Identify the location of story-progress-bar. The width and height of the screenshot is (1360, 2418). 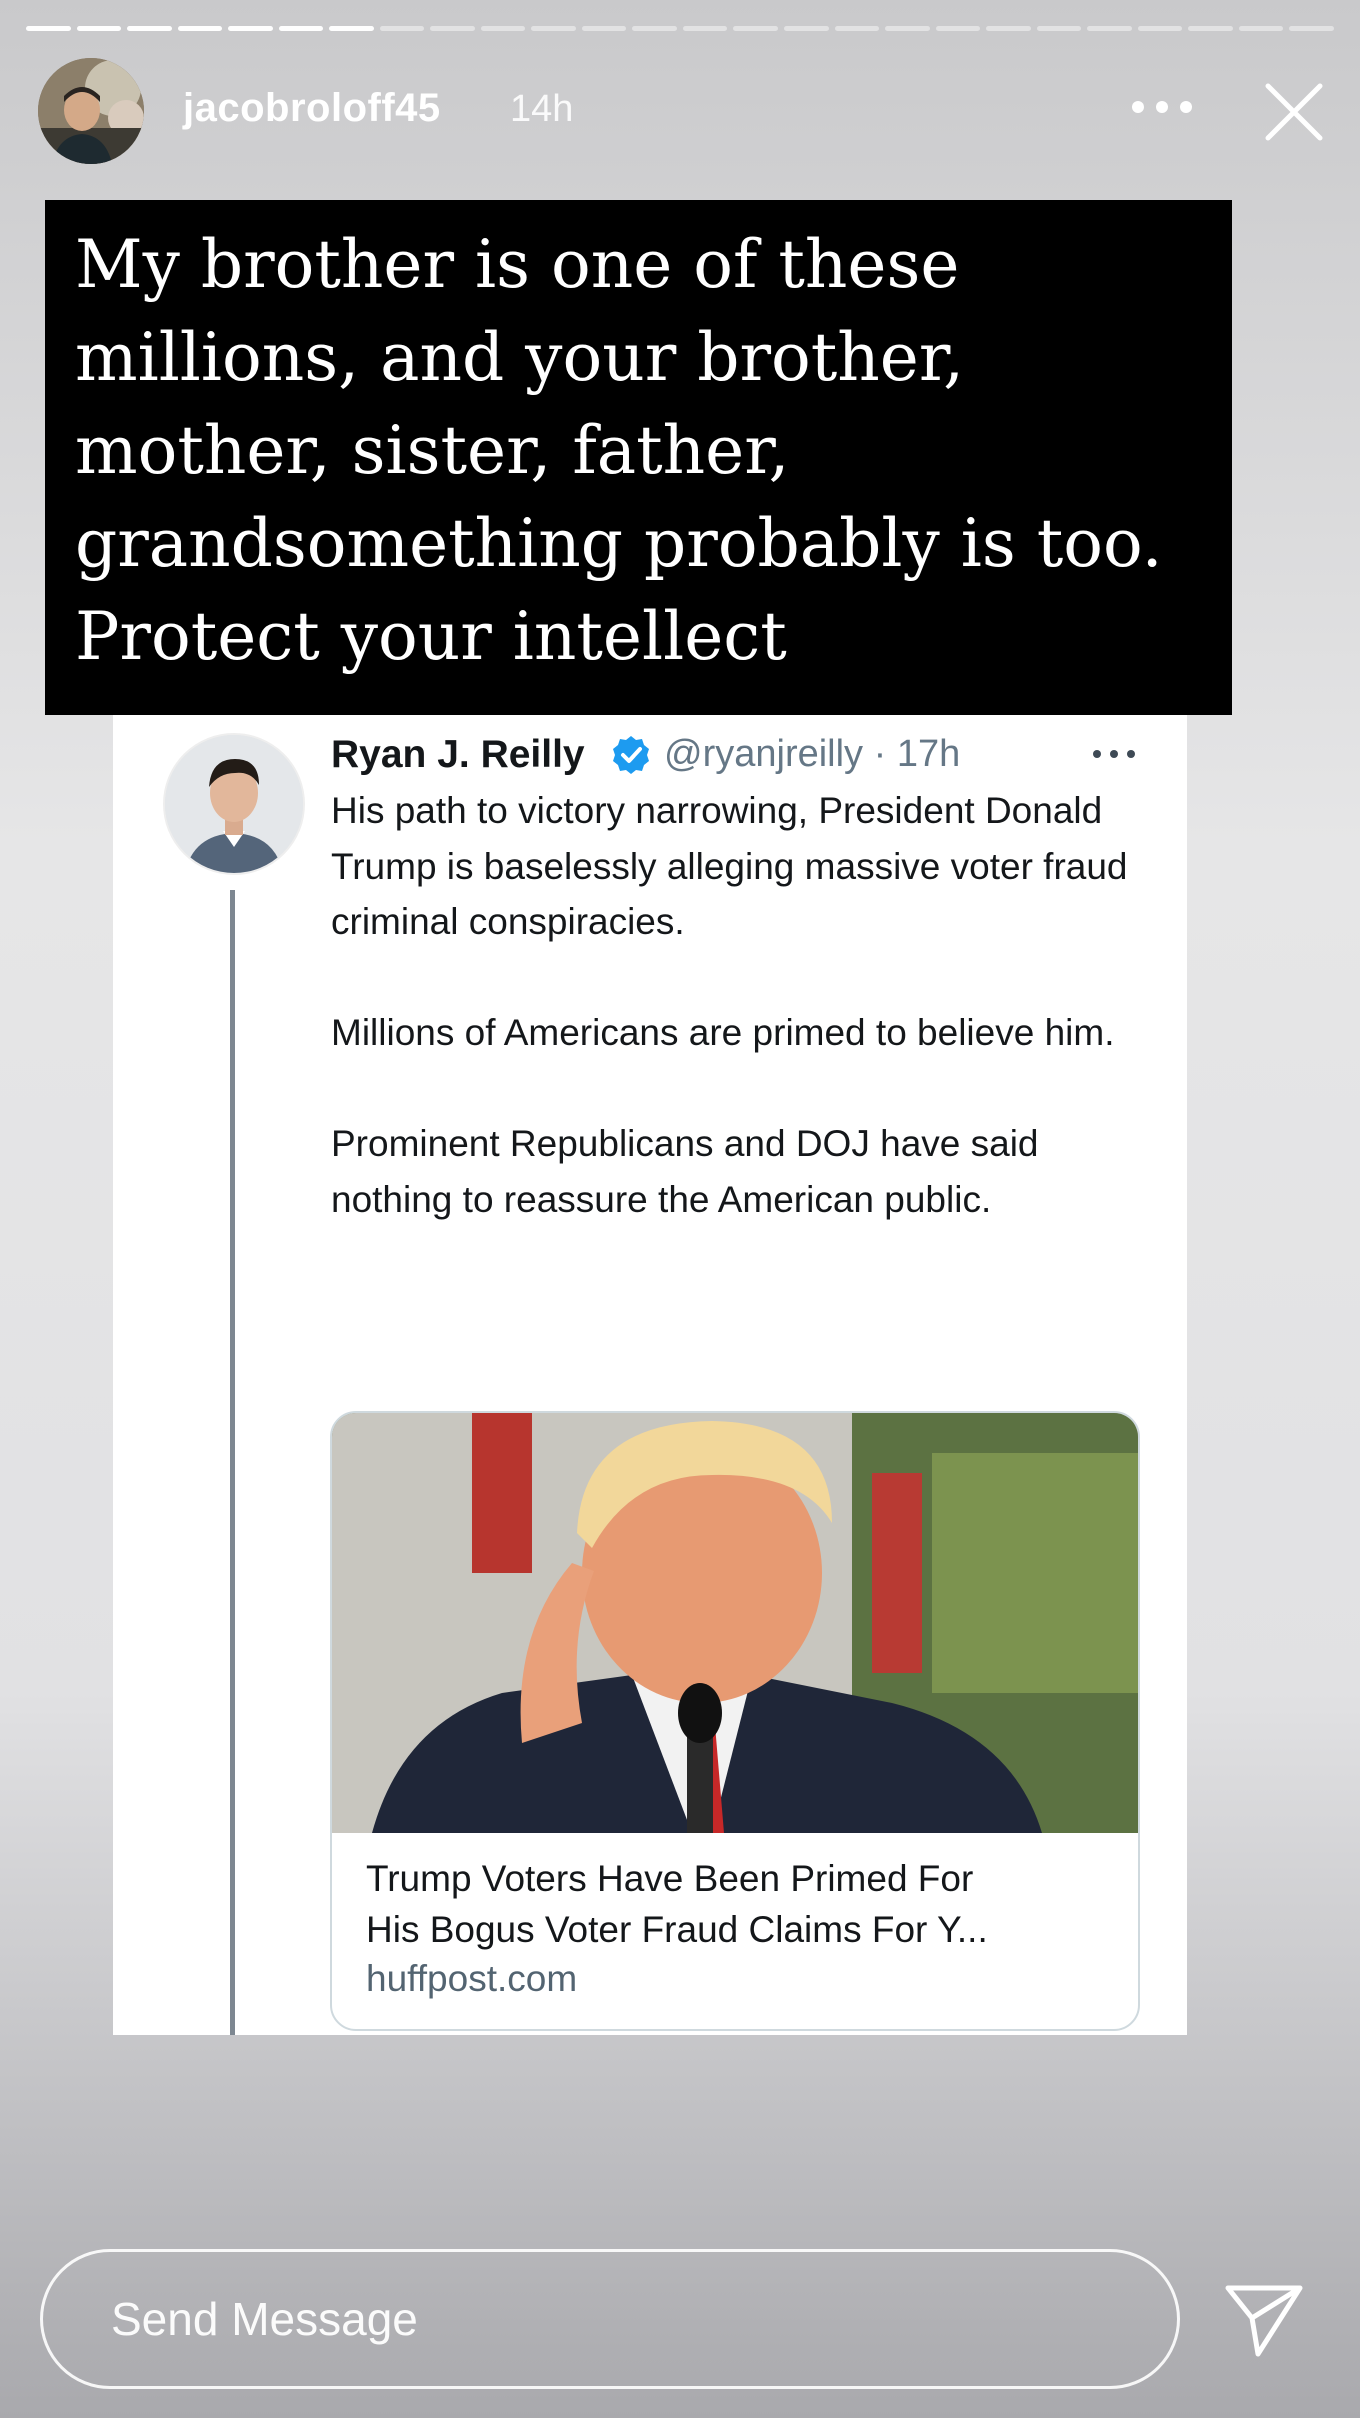
(680, 28).